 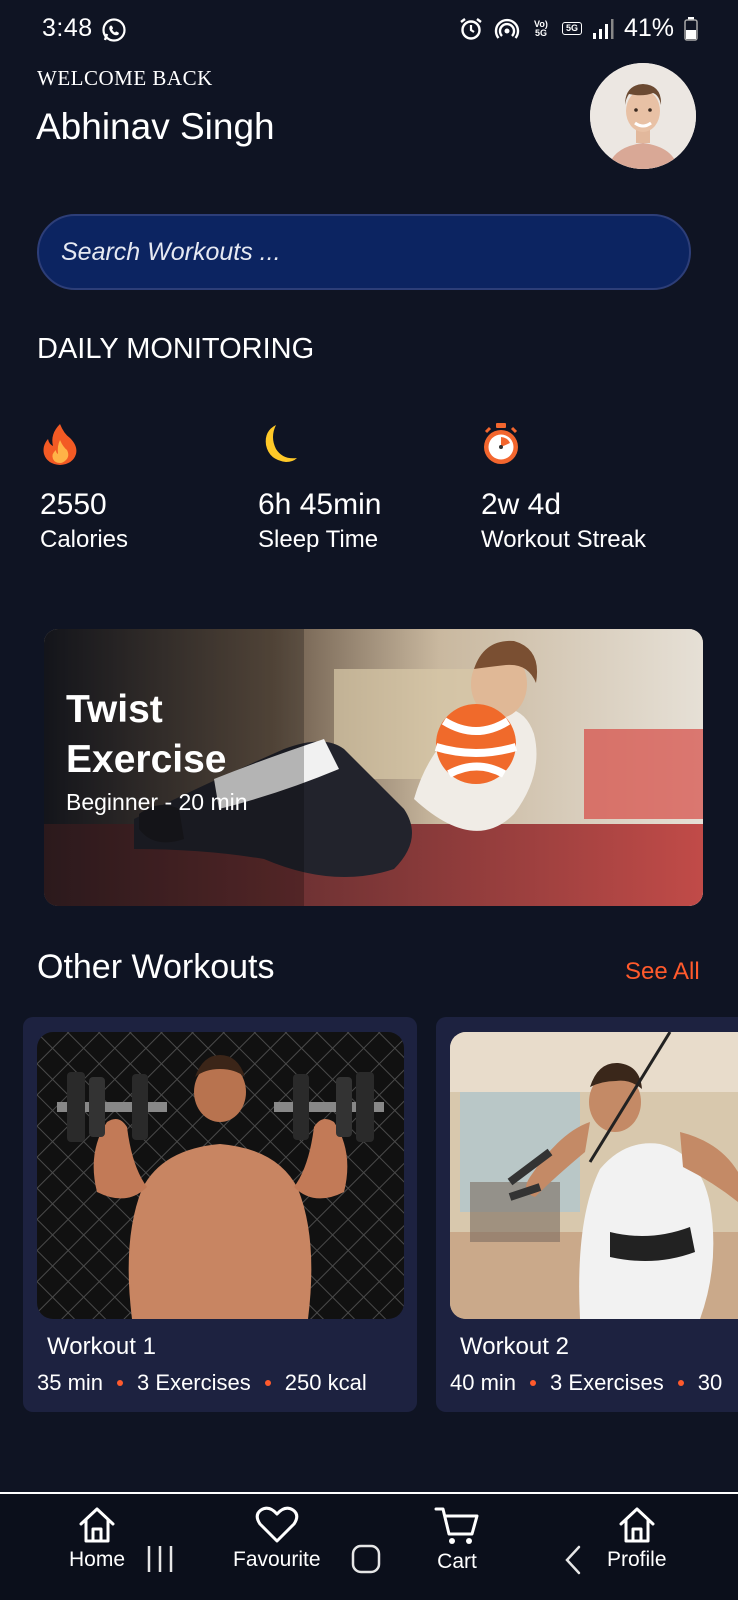 I want to click on recent-apps-icon, so click(x=160, y=1559).